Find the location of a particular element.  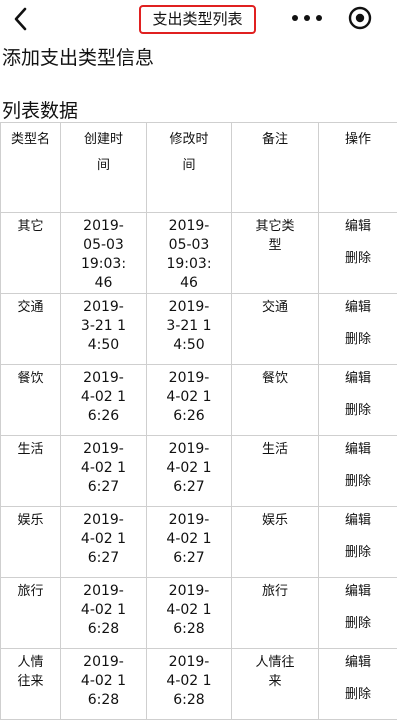

table-header-row: 类型名 创建时间 修改时间 备注 操作 is located at coordinates (199, 168).